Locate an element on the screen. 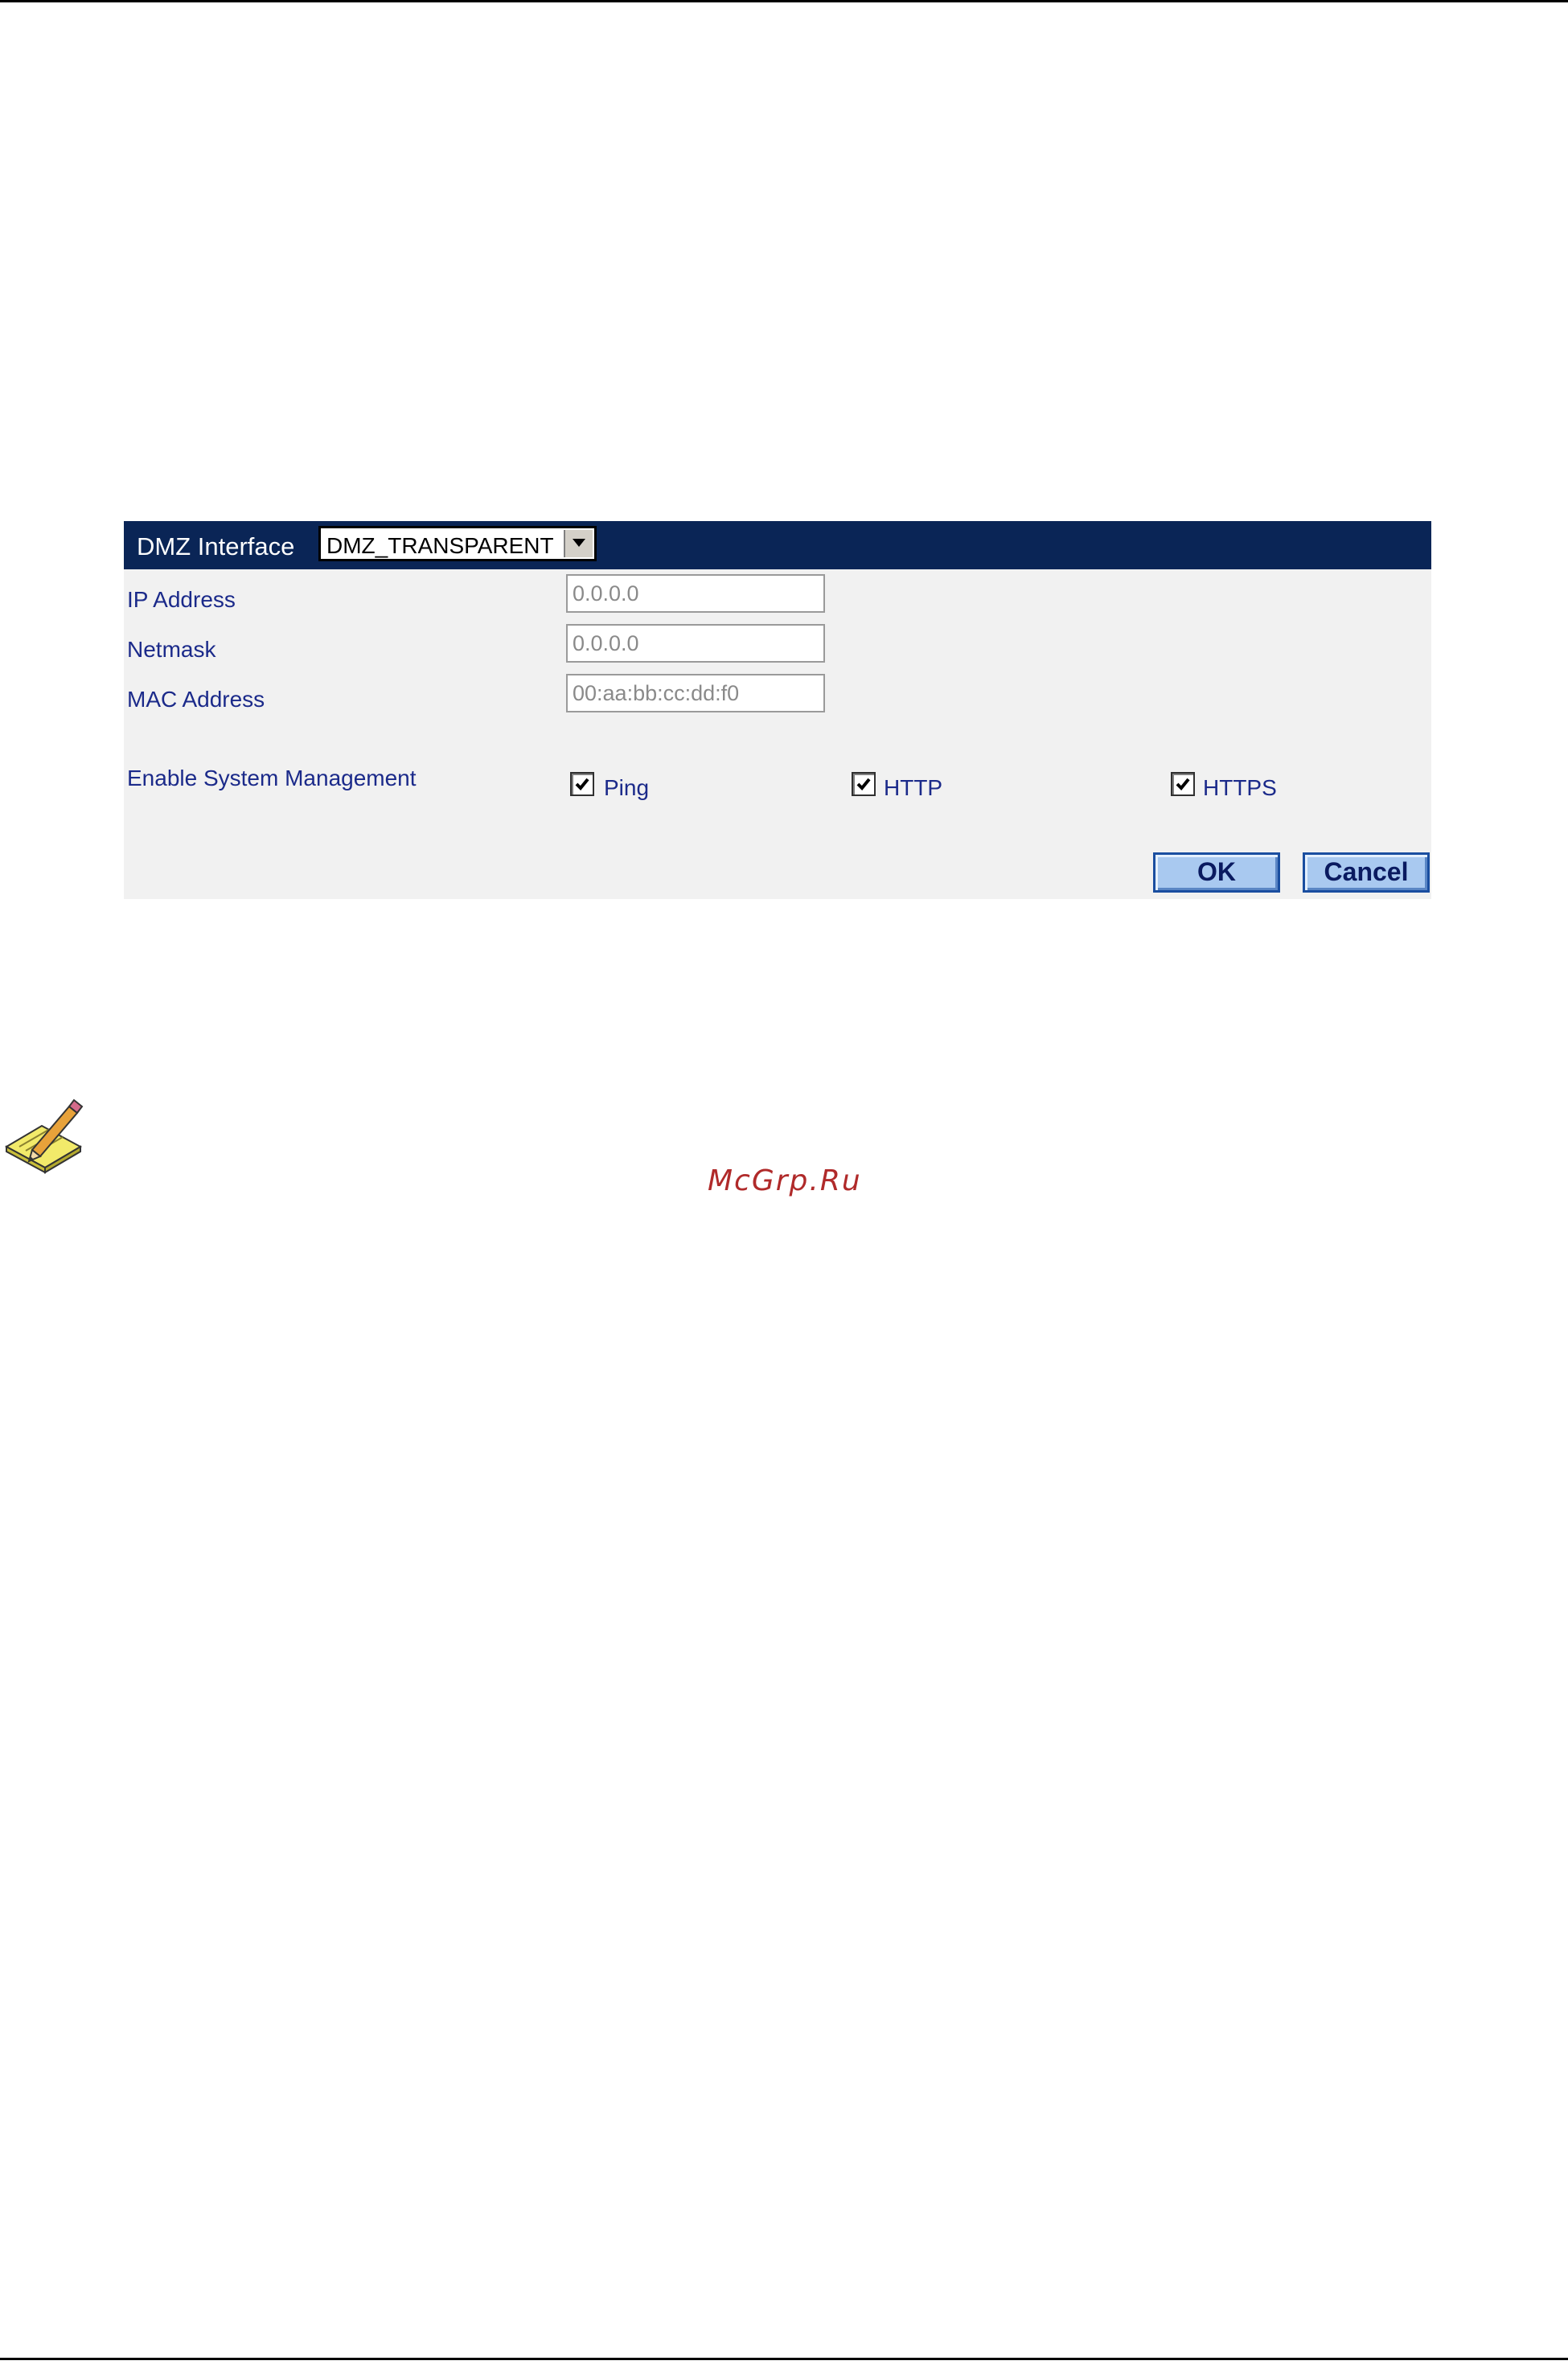 This screenshot has width=1568, height=2369. http-label: HTTP is located at coordinates (913, 787).